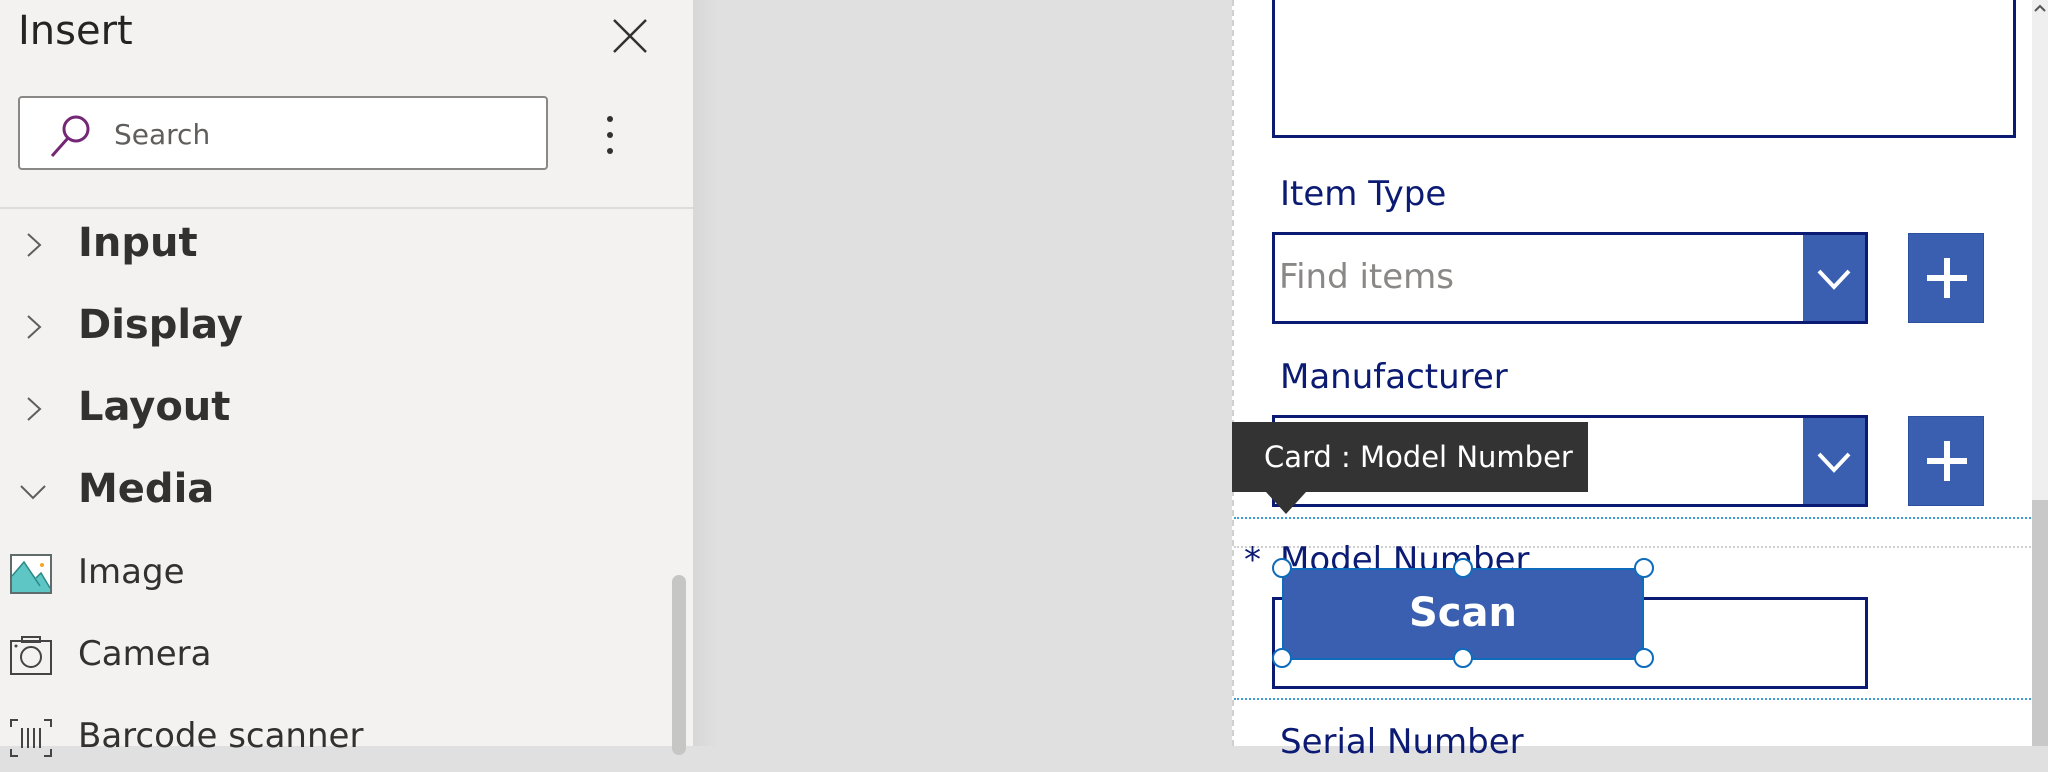 The width and height of the screenshot is (2048, 772). I want to click on category-layout: Layout, so click(330, 409).